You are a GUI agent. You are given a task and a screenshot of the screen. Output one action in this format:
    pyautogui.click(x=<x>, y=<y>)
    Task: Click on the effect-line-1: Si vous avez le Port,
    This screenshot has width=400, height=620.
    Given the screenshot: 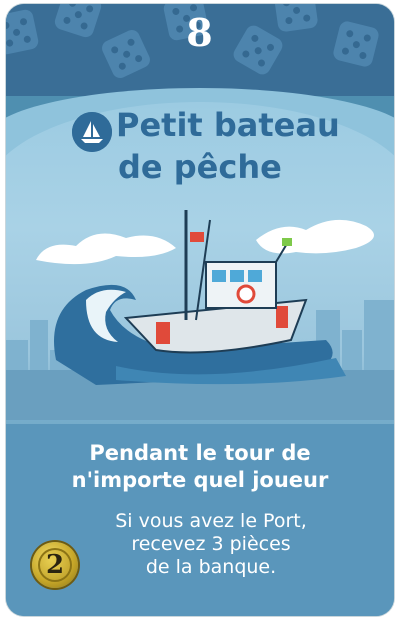 What is the action you would take?
    pyautogui.click(x=211, y=521)
    